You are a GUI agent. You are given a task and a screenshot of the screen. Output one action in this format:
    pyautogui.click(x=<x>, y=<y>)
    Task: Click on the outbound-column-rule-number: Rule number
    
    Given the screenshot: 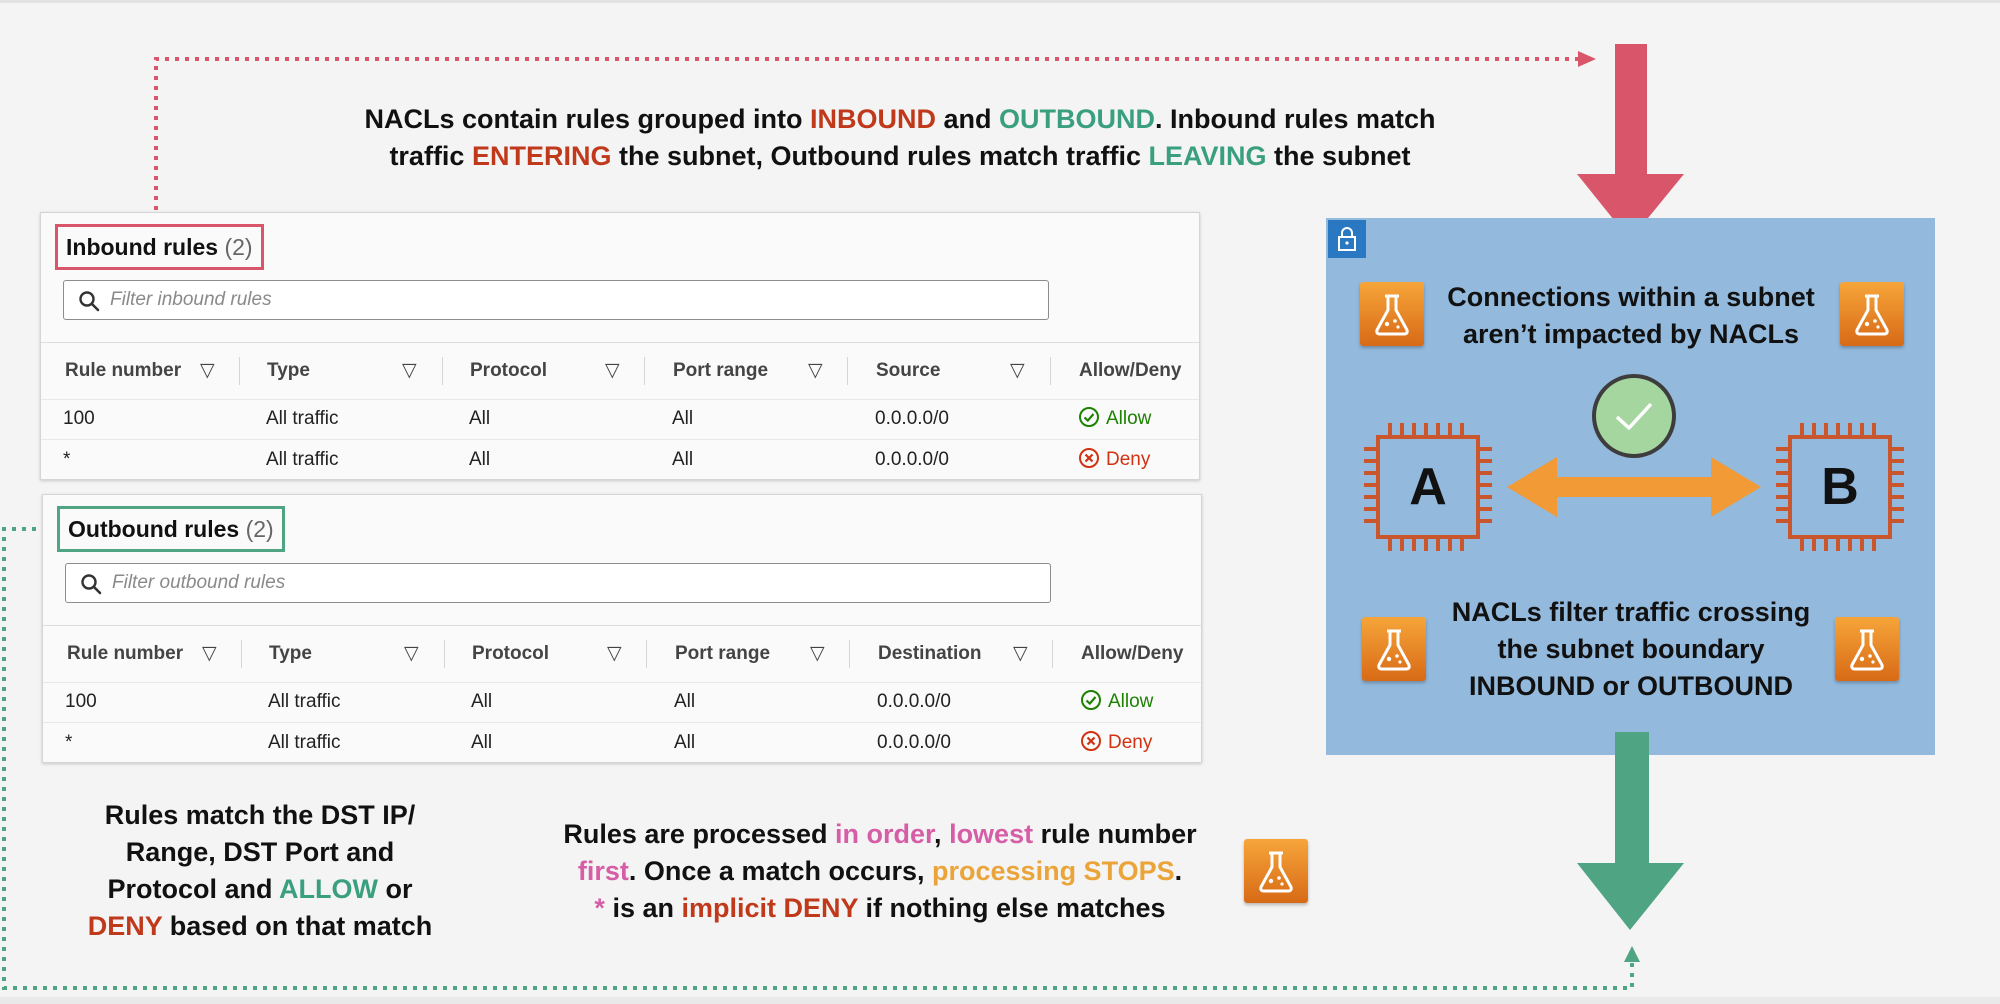 What is the action you would take?
    pyautogui.click(x=125, y=654)
    